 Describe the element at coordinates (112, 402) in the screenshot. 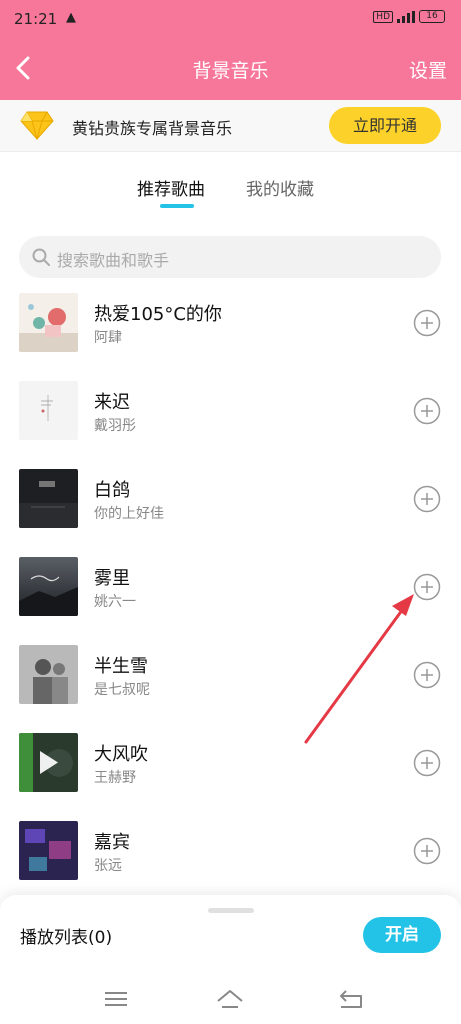

I see `song-title: 来迟` at that location.